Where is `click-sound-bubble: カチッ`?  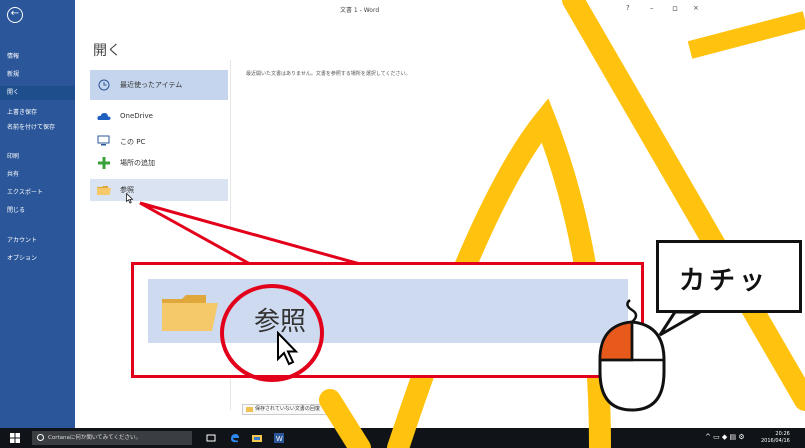 click-sound-bubble: カチッ is located at coordinates (729, 276).